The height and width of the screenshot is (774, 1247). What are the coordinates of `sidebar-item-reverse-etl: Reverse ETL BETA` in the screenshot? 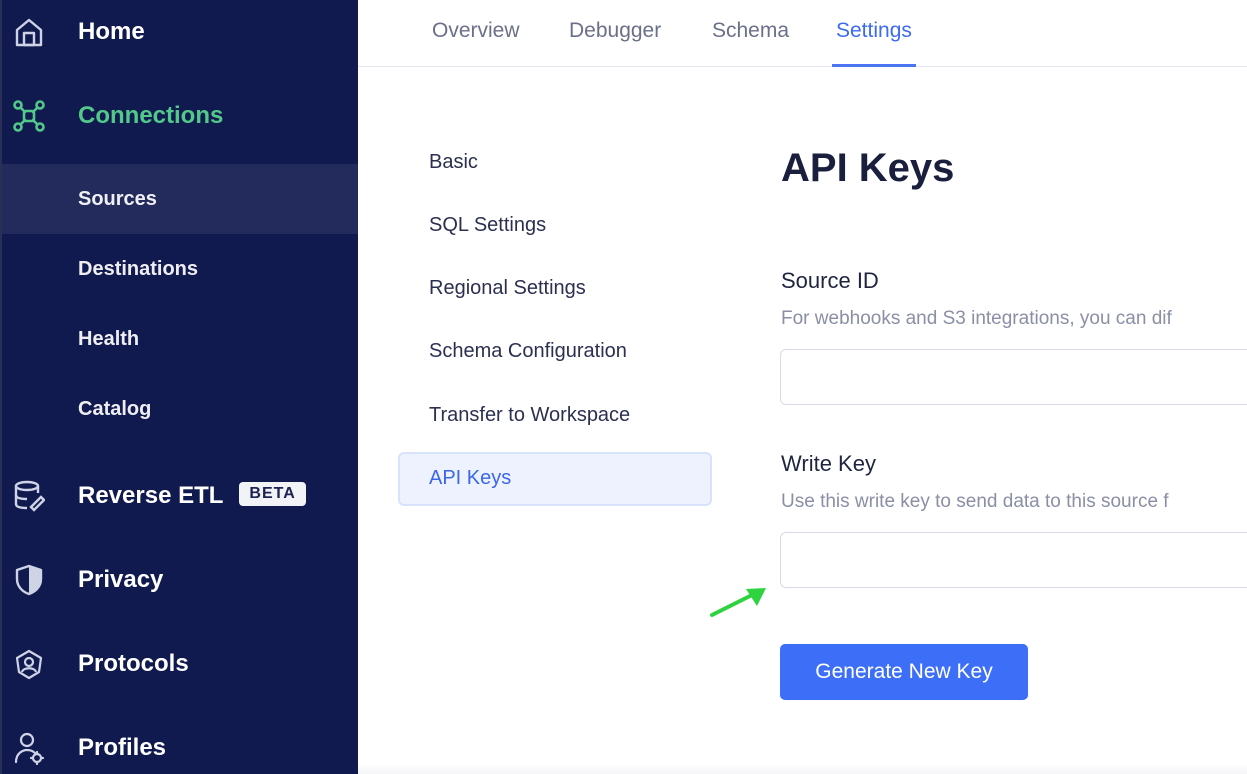 It's located at (180, 496).